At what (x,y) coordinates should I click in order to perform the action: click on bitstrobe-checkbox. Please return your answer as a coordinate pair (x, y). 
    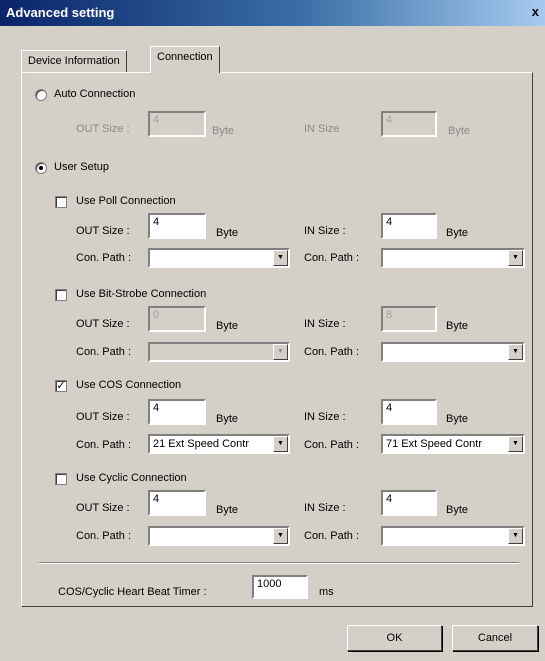
    Looking at the image, I should click on (61, 295).